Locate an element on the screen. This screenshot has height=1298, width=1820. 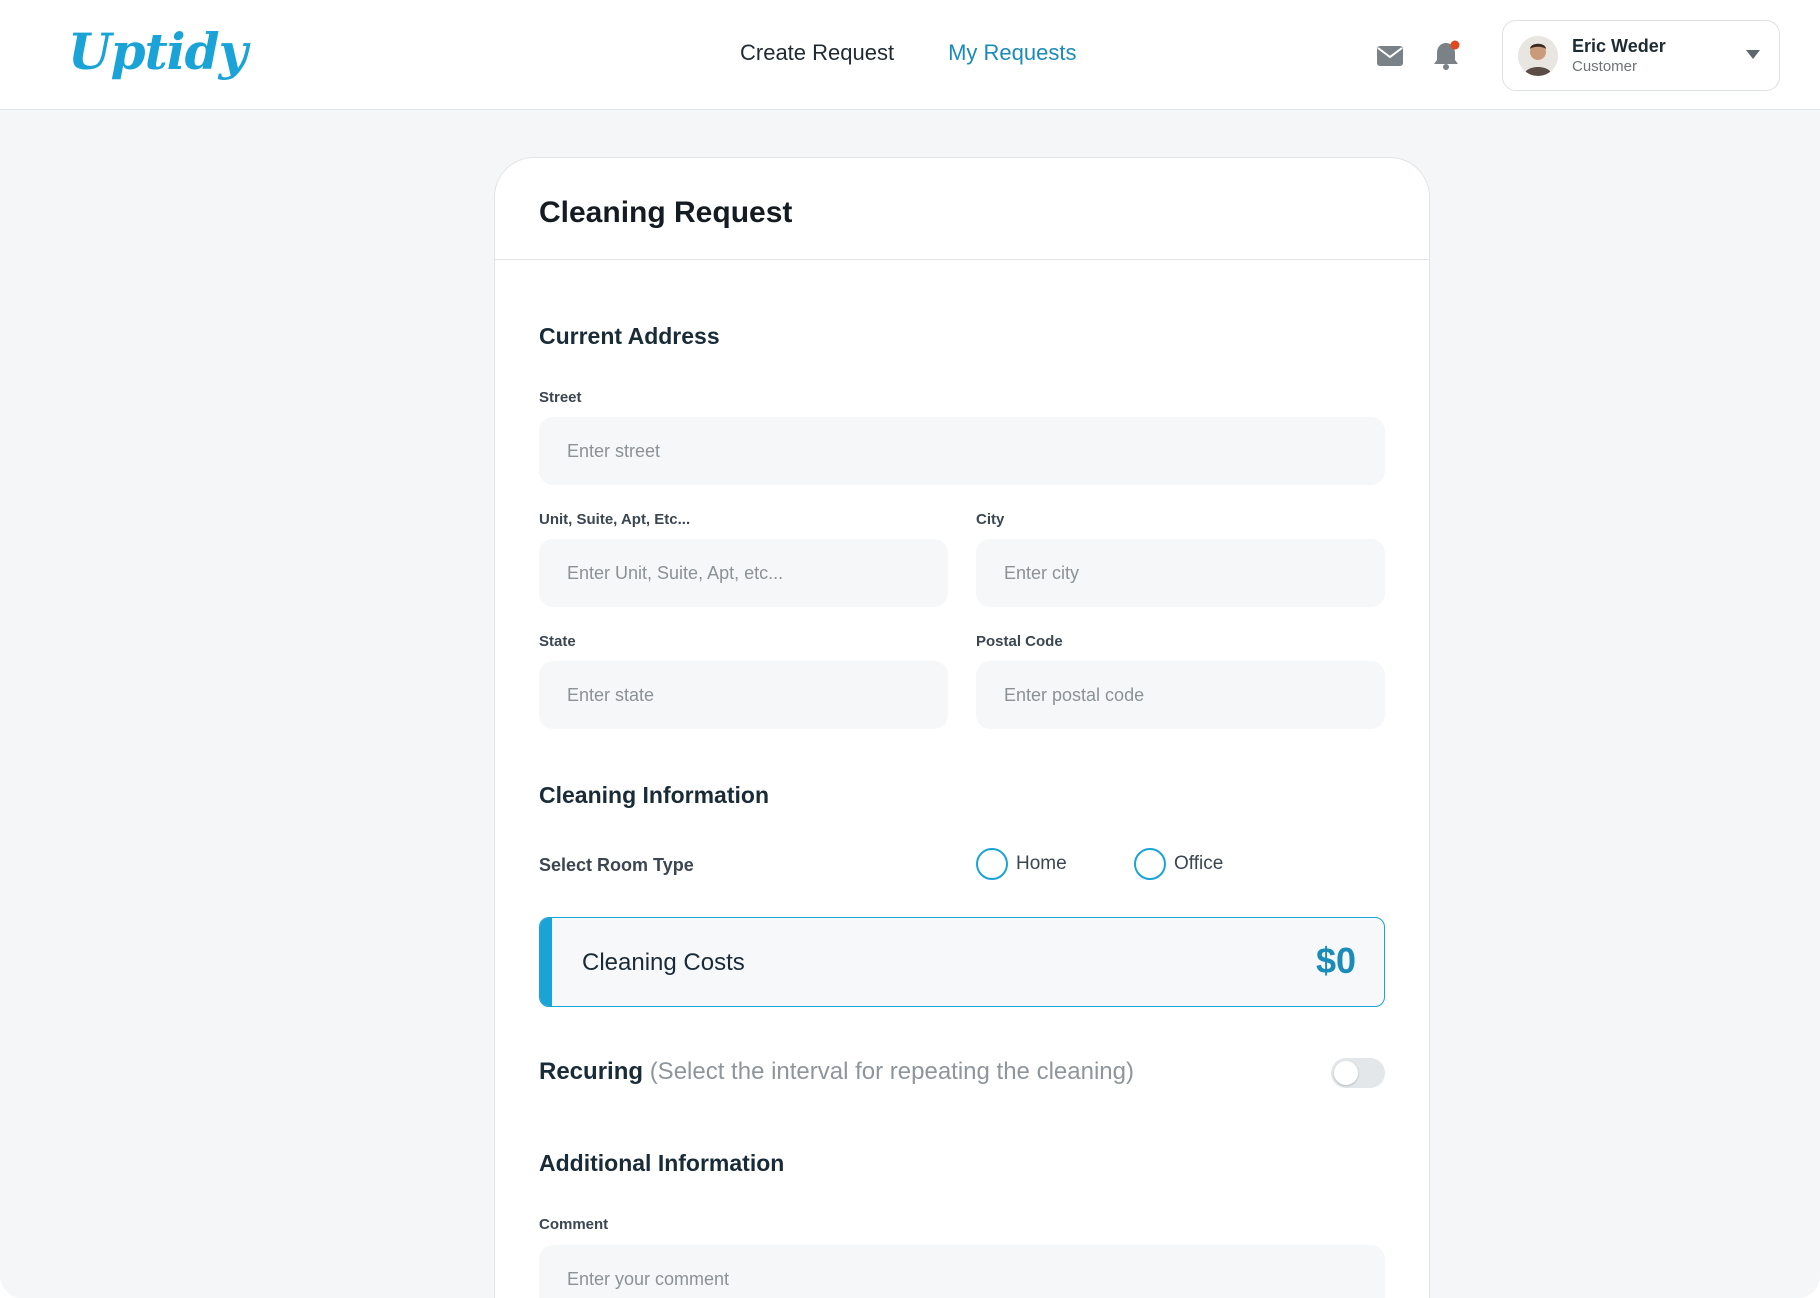
section-title-cleaning: Cleaning Information is located at coordinates (654, 795).